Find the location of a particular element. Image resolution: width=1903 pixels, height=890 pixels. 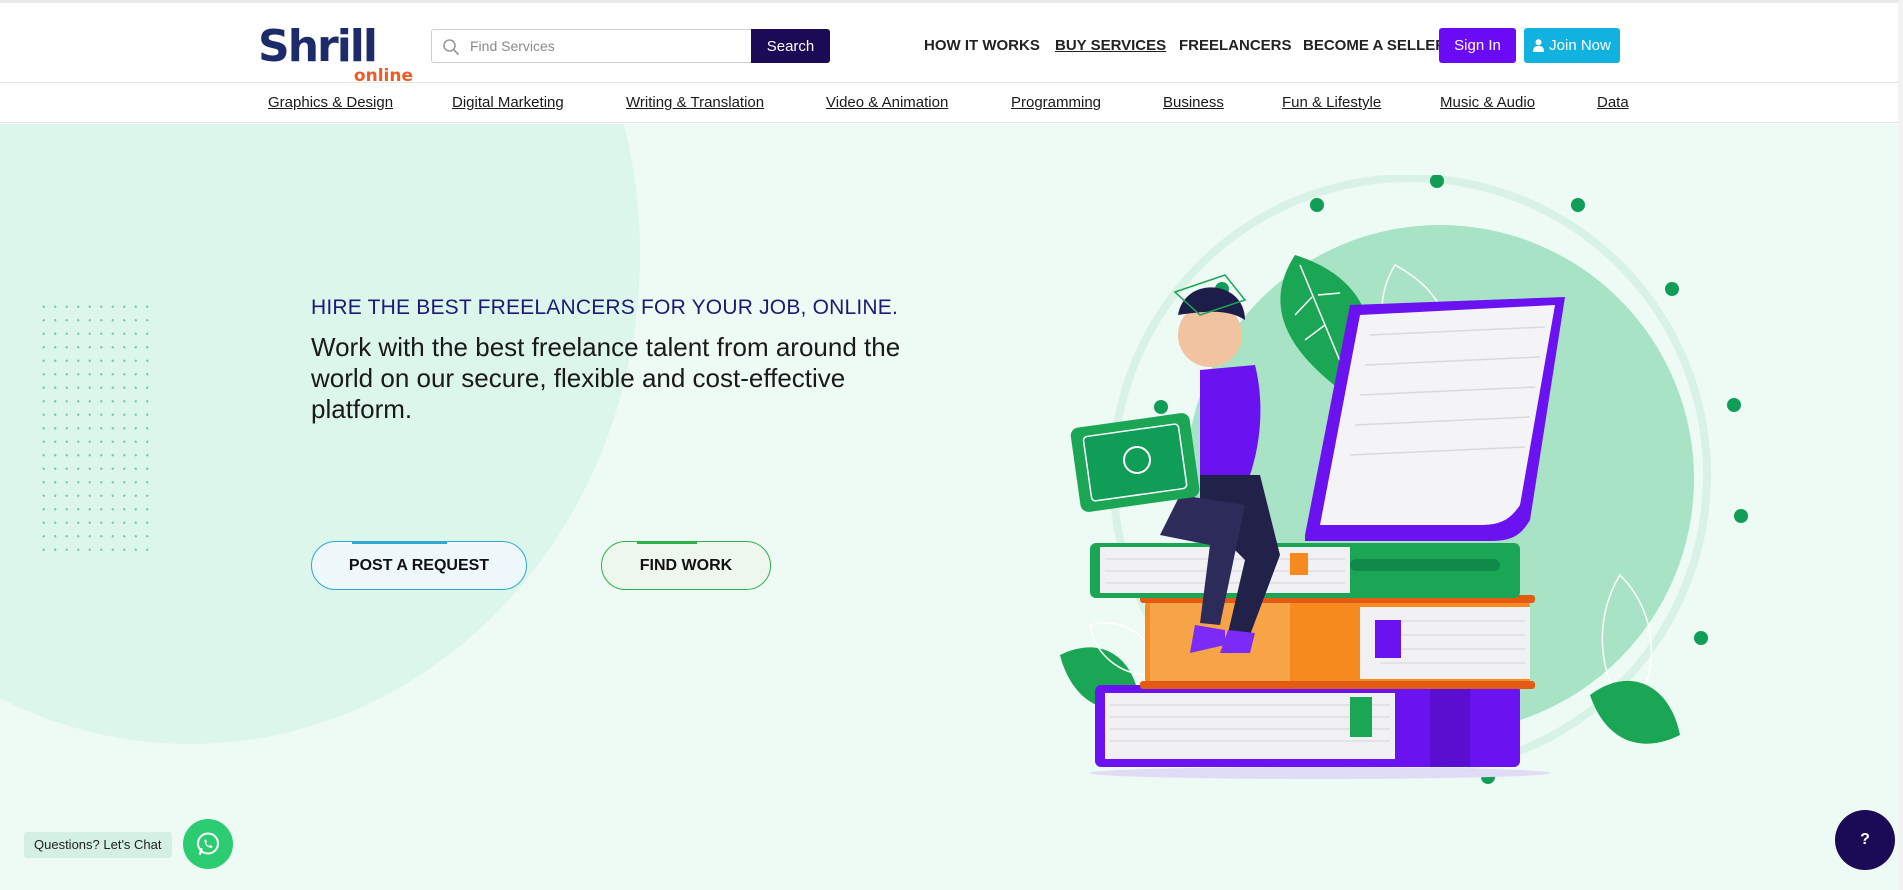

logo-name: Shrill is located at coordinates (318, 46).